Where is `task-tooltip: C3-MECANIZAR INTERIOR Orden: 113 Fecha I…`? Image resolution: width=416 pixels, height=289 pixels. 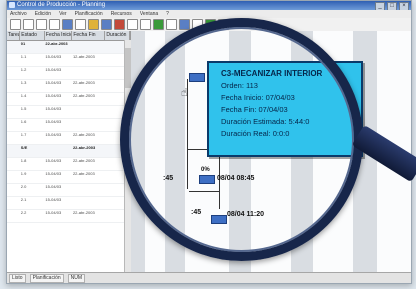 task-tooltip: C3-MECANIZAR INTERIOR Orden: 113 Fecha I… is located at coordinates (285, 109).